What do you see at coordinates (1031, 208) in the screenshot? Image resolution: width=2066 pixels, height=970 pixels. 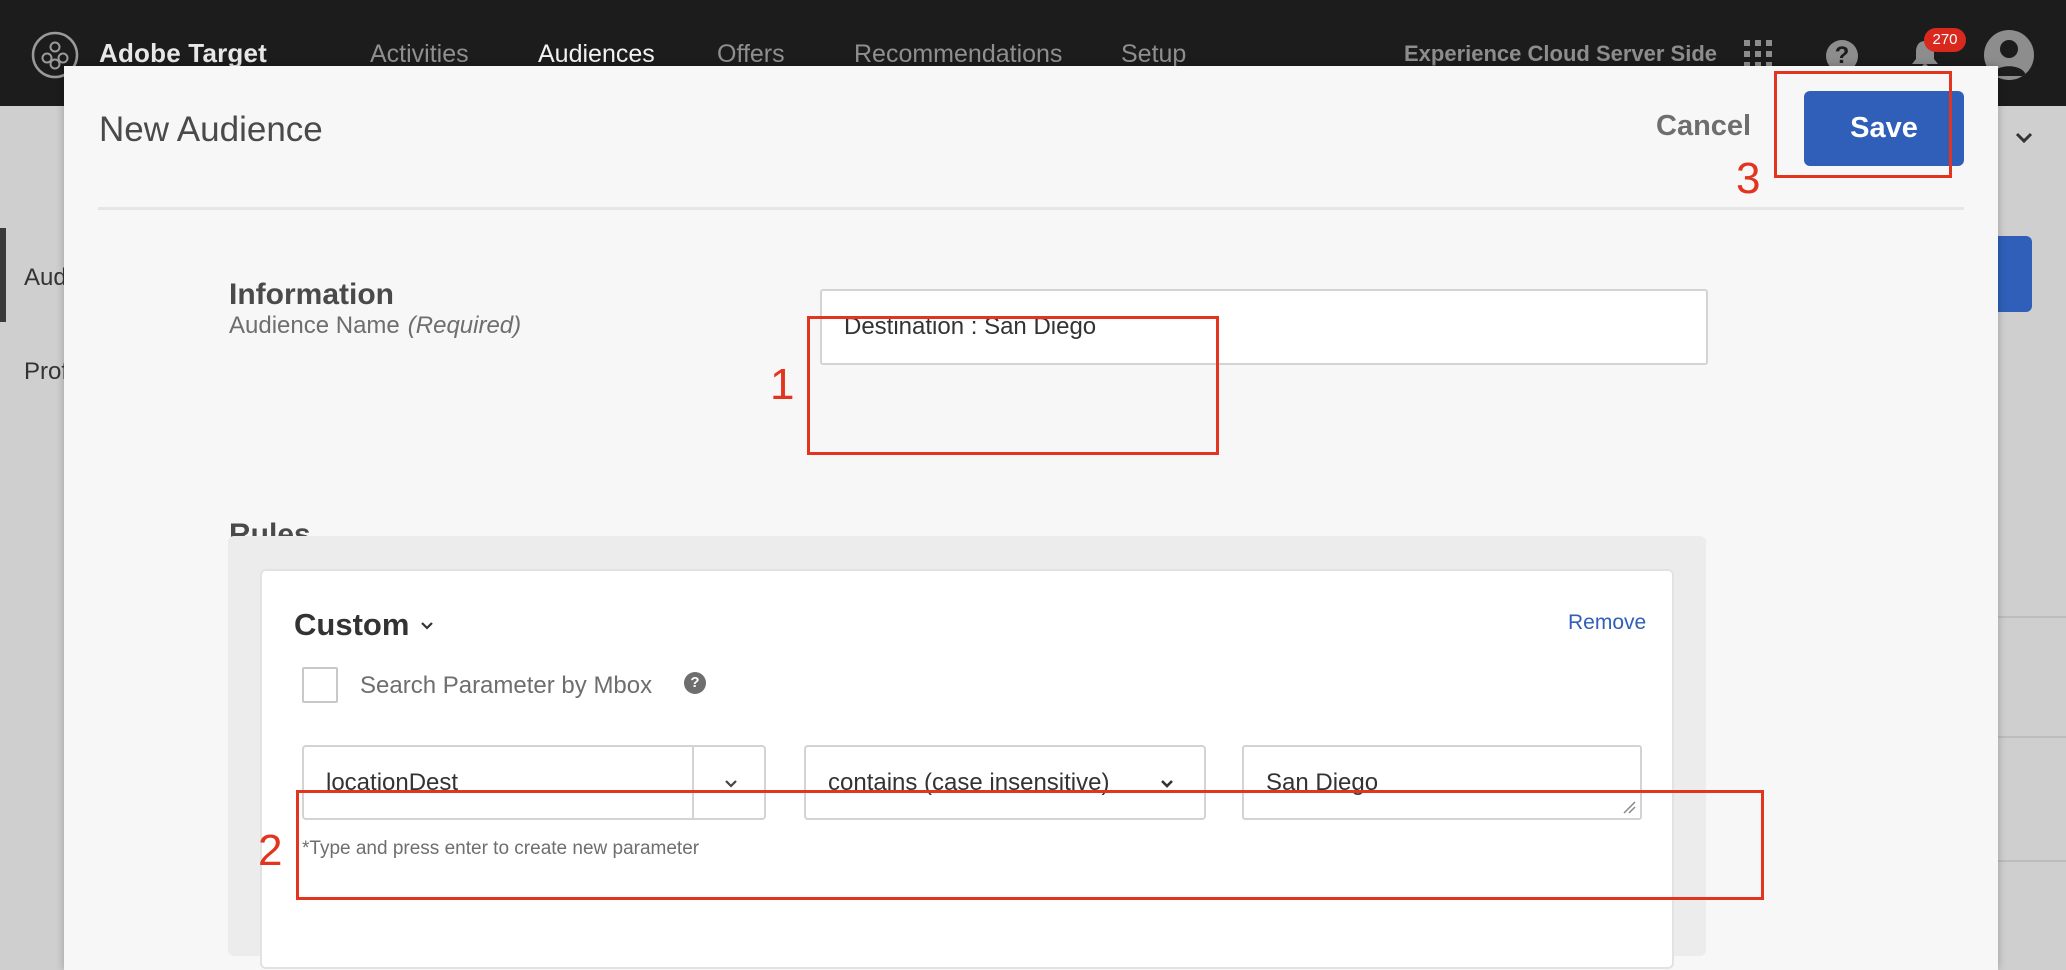 I see `modal-header-divider` at bounding box center [1031, 208].